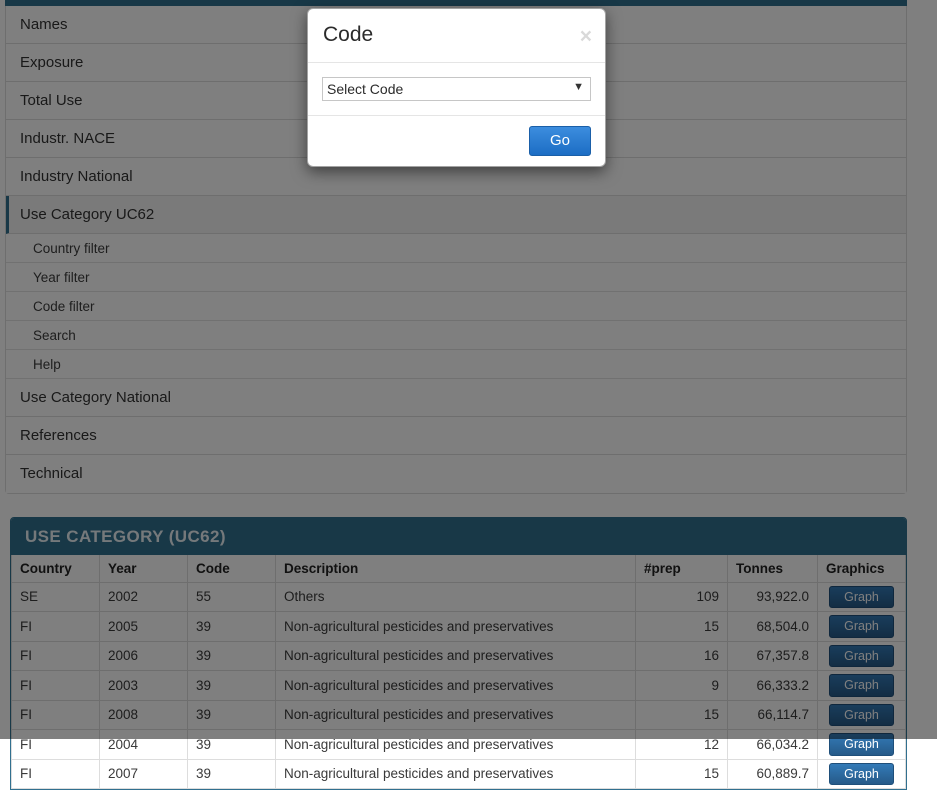 This screenshot has height=790, width=937. Describe the element at coordinates (456, 141) in the screenshot. I see `modal-footer: Go` at that location.